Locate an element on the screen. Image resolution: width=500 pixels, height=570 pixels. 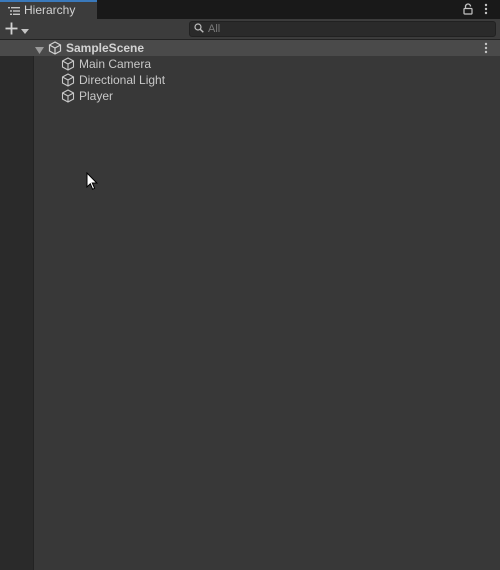
hierarchy-toolbar is located at coordinates (250, 29).